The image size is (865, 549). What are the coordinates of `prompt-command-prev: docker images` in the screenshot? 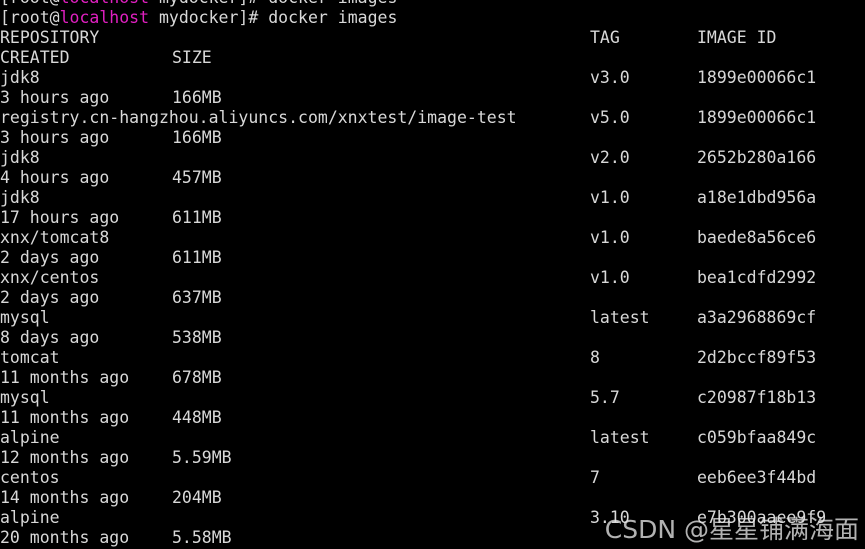 It's located at (332, 3).